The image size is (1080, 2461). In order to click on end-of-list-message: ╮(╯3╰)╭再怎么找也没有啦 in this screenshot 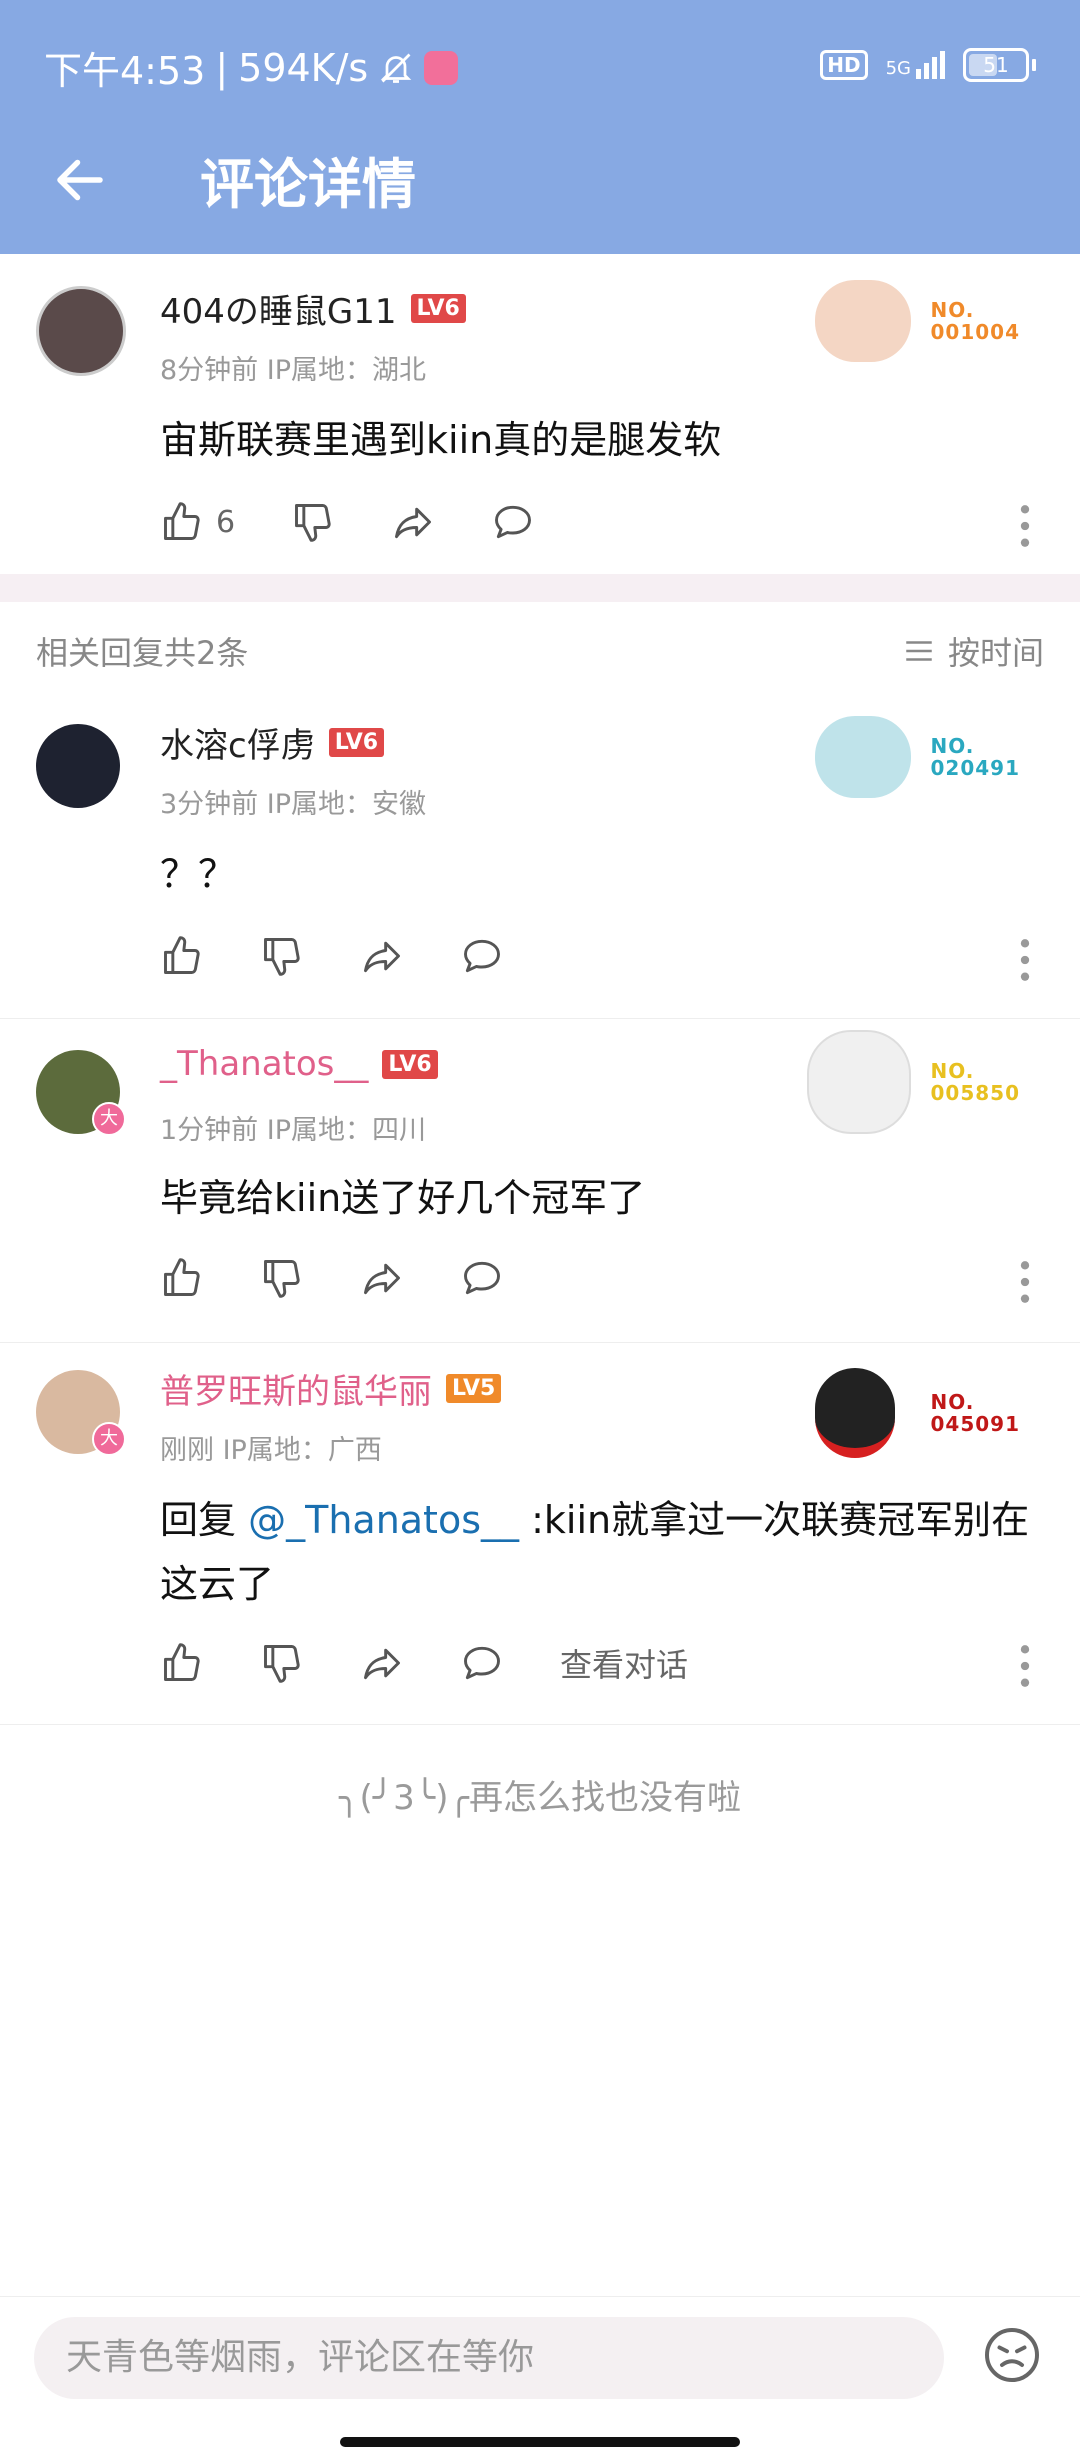, I will do `click(540, 1798)`.